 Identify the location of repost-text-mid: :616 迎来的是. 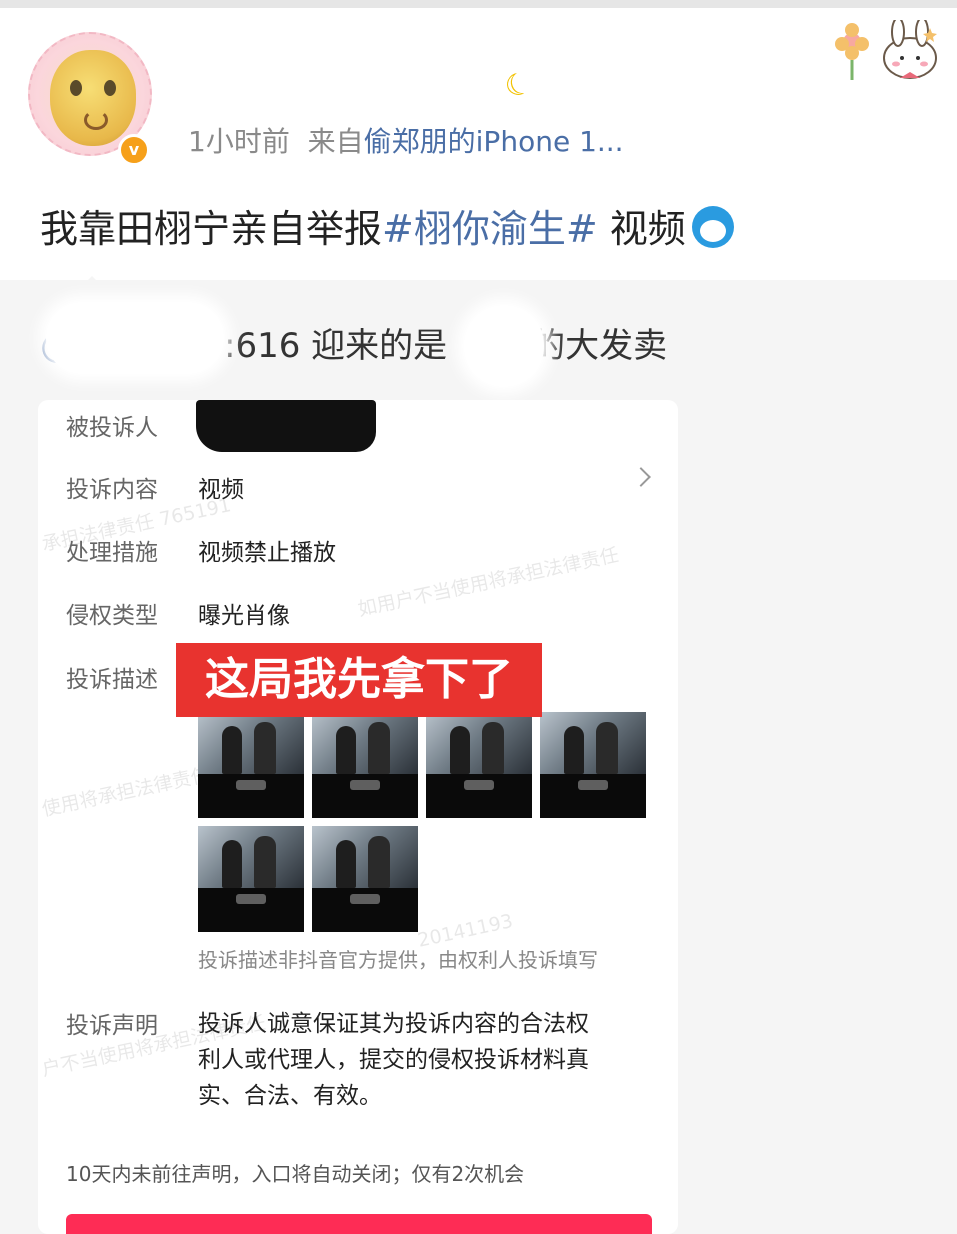
(336, 346).